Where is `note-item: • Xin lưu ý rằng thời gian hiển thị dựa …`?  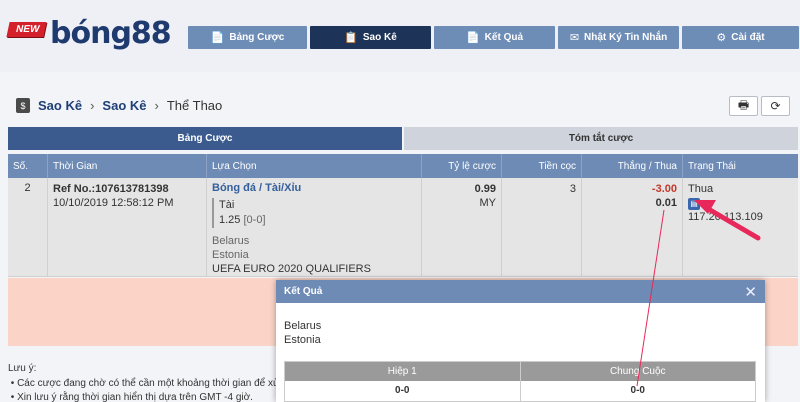 note-item: • Xin lưu ý rằng thời gian hiển thị dựa … is located at coordinates (130, 397).